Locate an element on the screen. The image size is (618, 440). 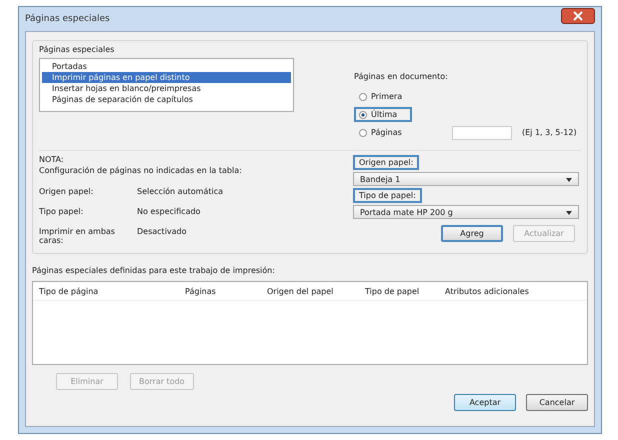
ok-button: Aceptar is located at coordinates (485, 402).